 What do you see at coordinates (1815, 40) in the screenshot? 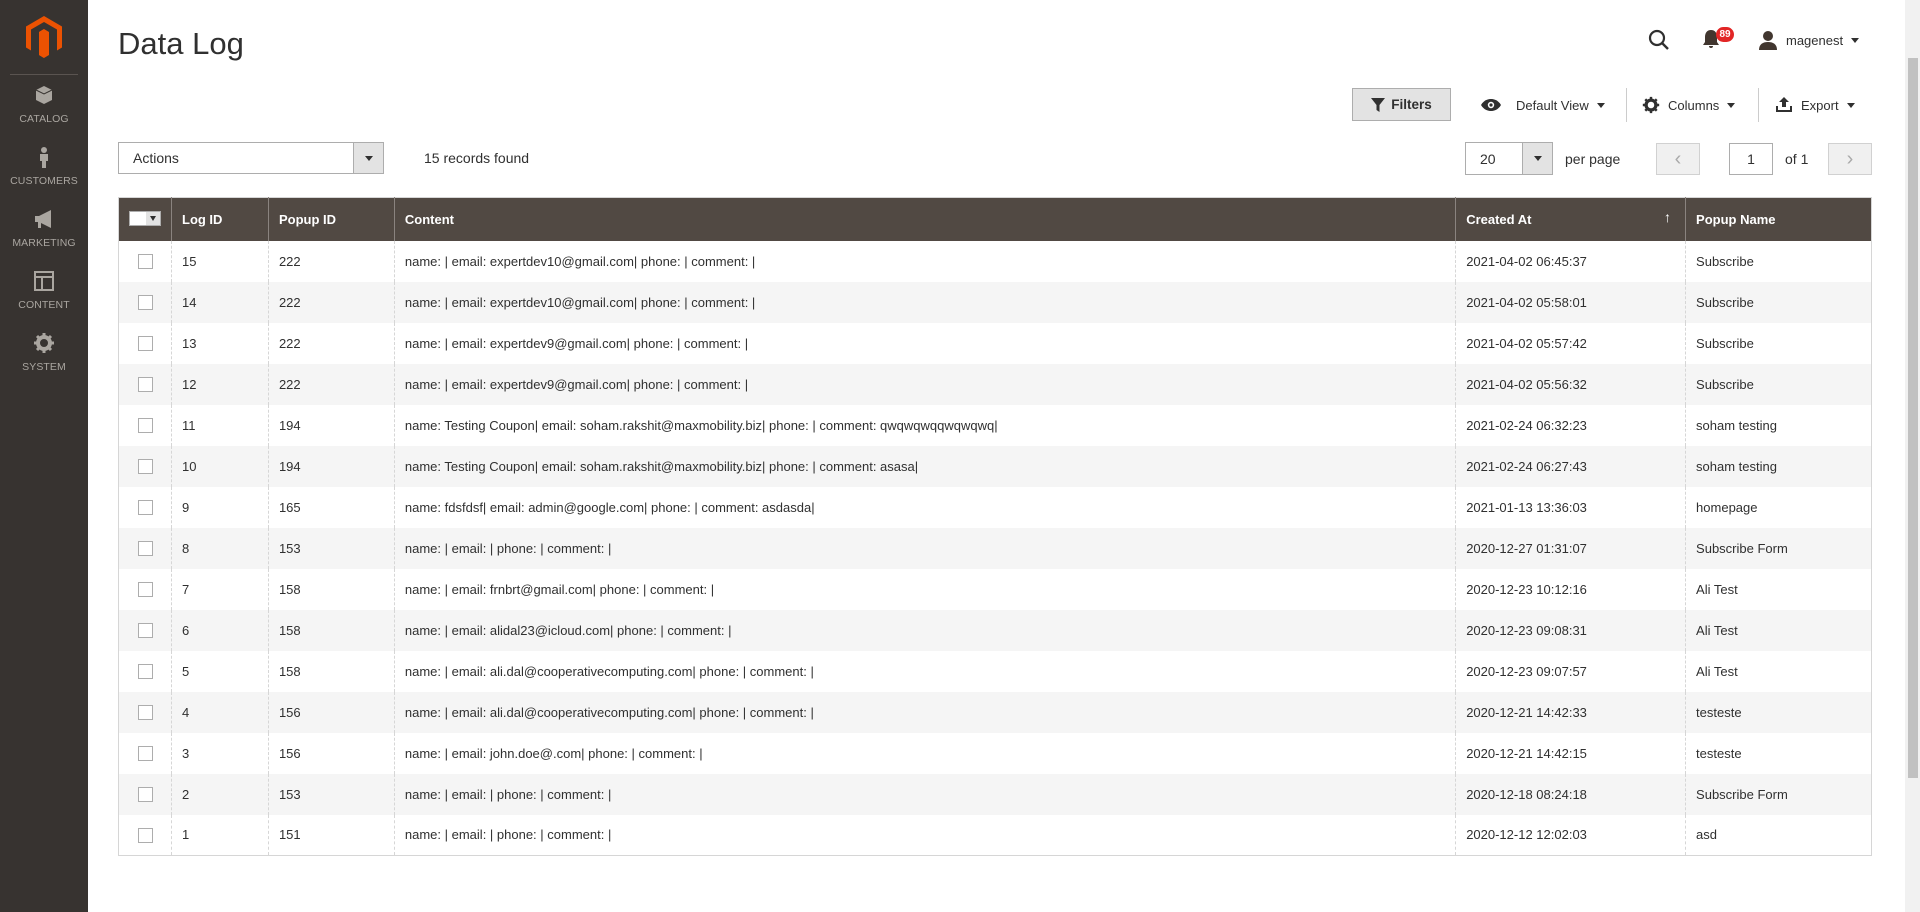
I see `user-name: magenest` at bounding box center [1815, 40].